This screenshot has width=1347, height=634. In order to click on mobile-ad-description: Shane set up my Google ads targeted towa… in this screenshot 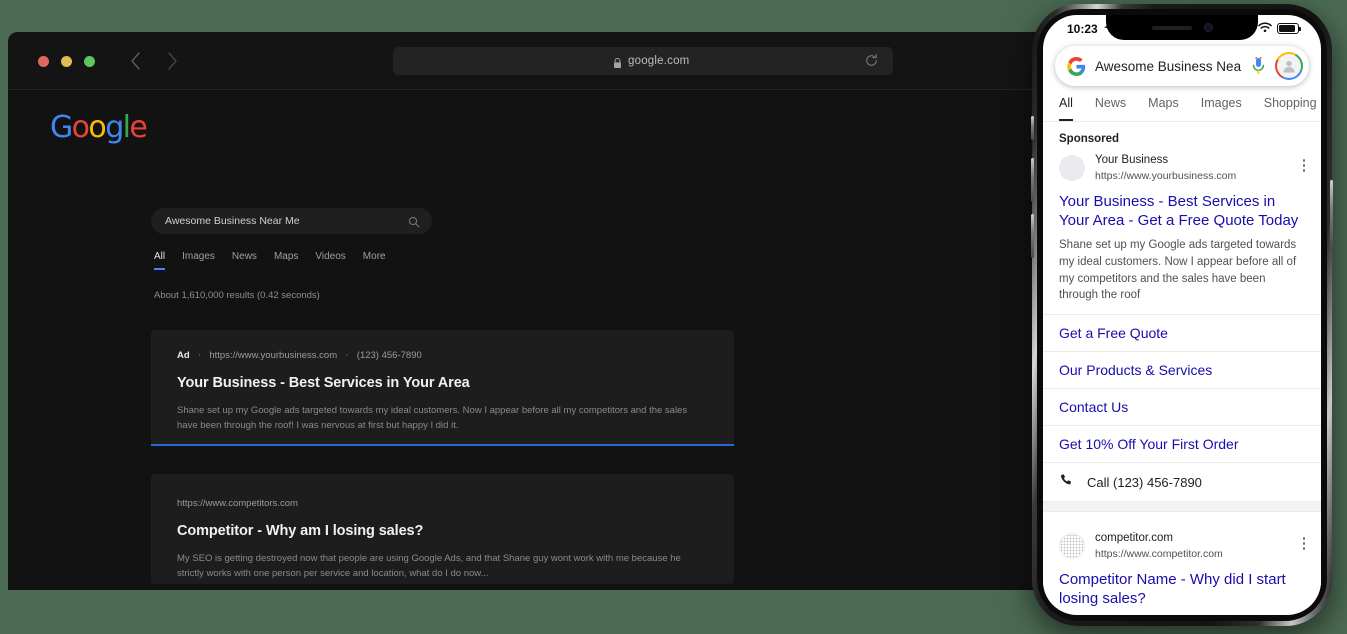, I will do `click(1178, 270)`.